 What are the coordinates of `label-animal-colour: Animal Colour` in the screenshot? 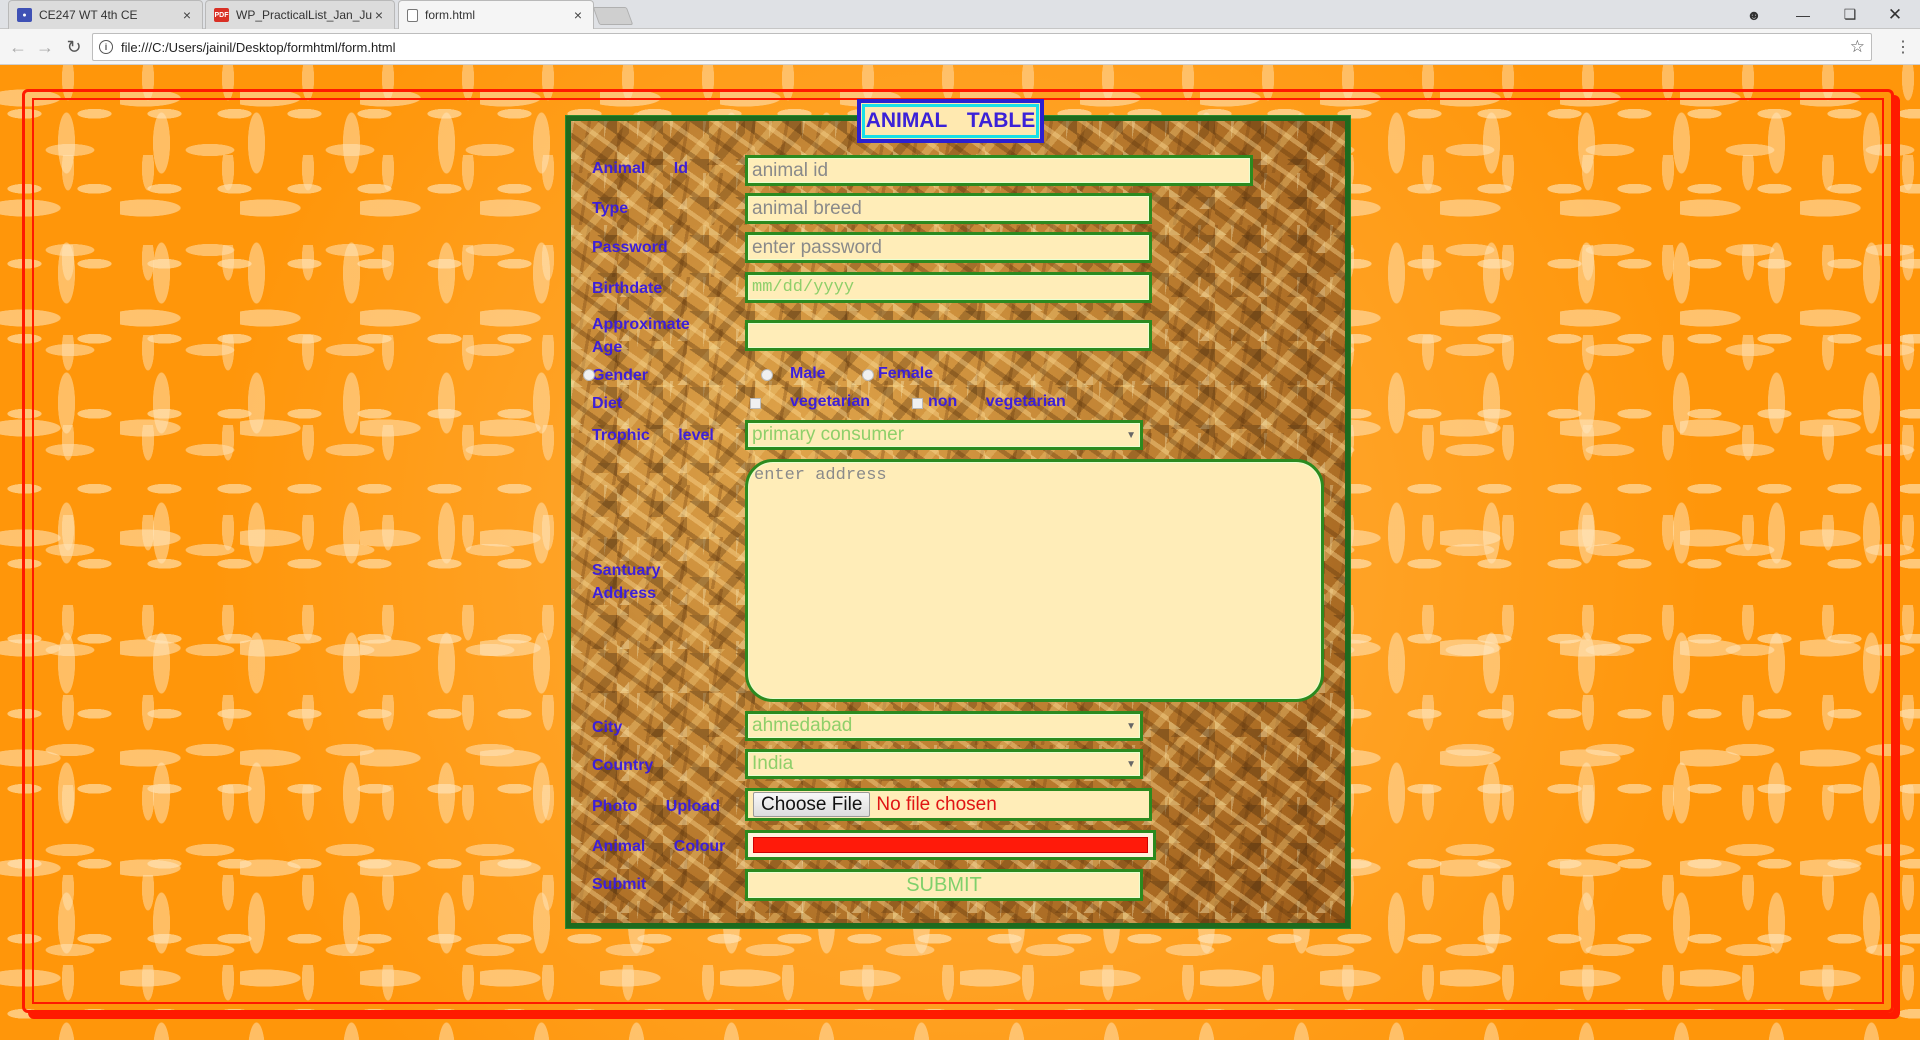 It's located at (659, 846).